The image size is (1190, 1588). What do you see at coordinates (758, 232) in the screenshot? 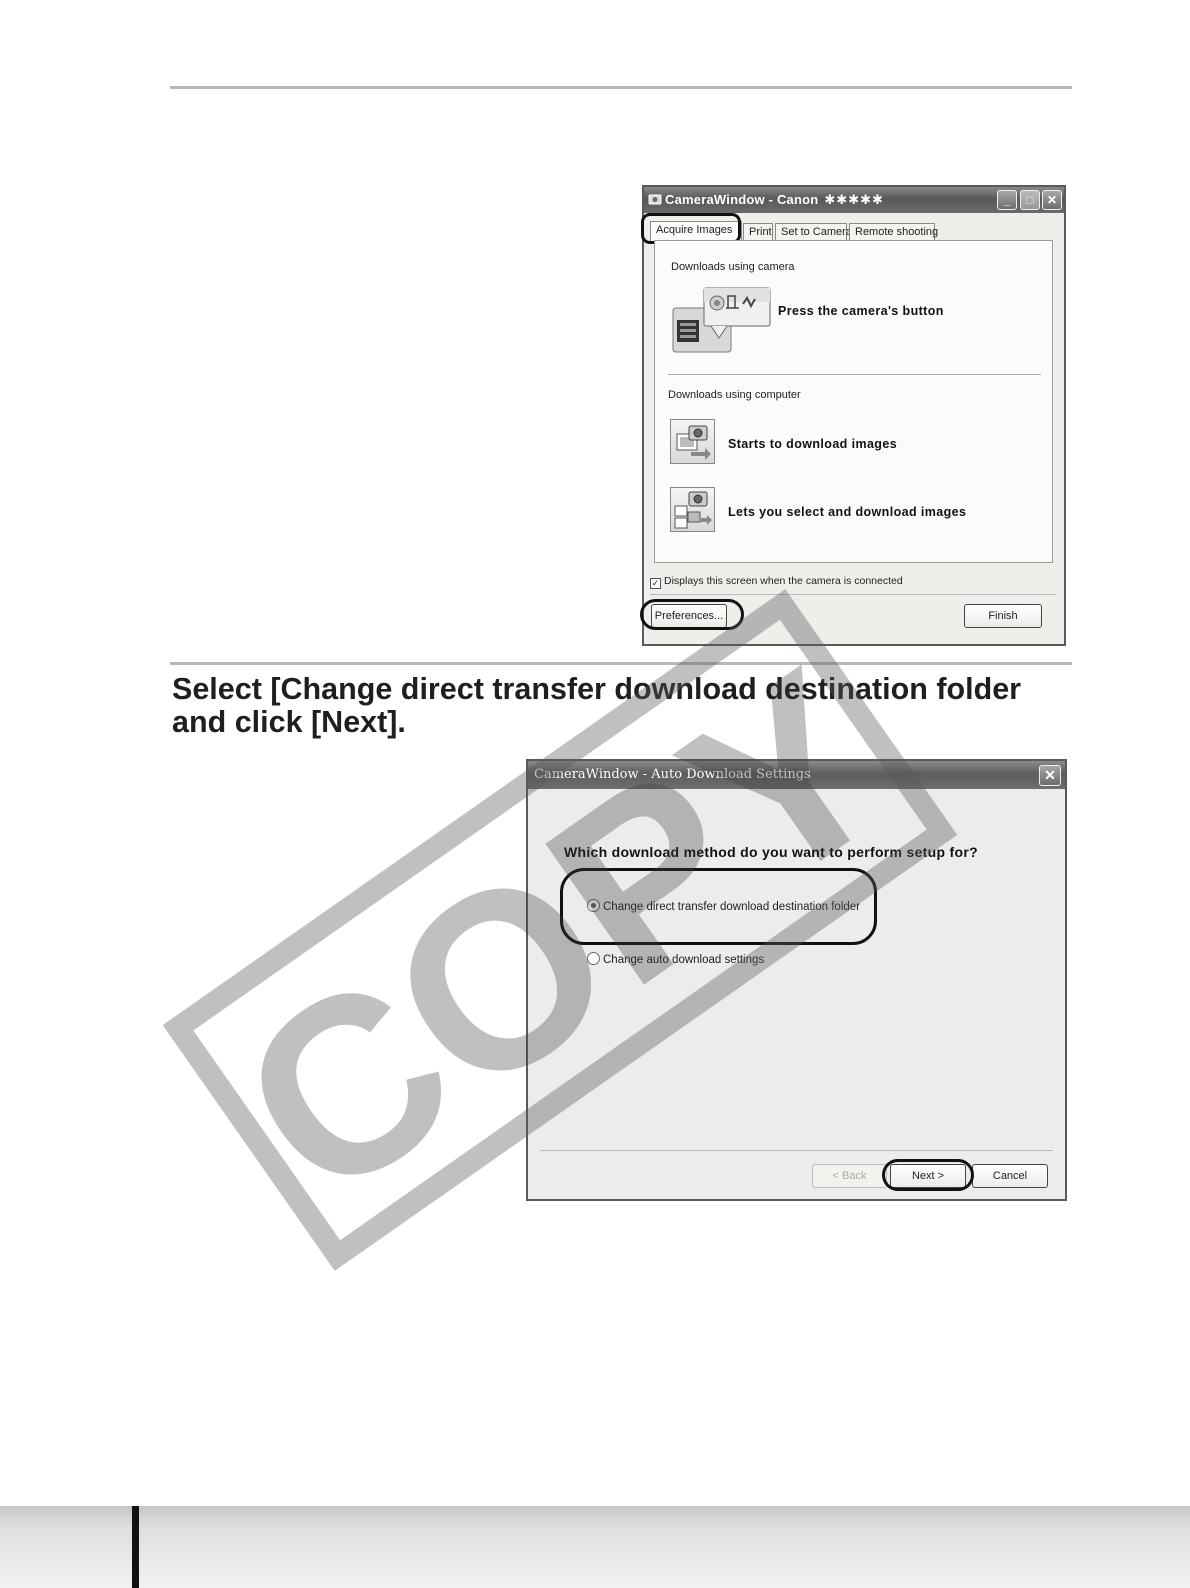
I see `tab-print: Print` at bounding box center [758, 232].